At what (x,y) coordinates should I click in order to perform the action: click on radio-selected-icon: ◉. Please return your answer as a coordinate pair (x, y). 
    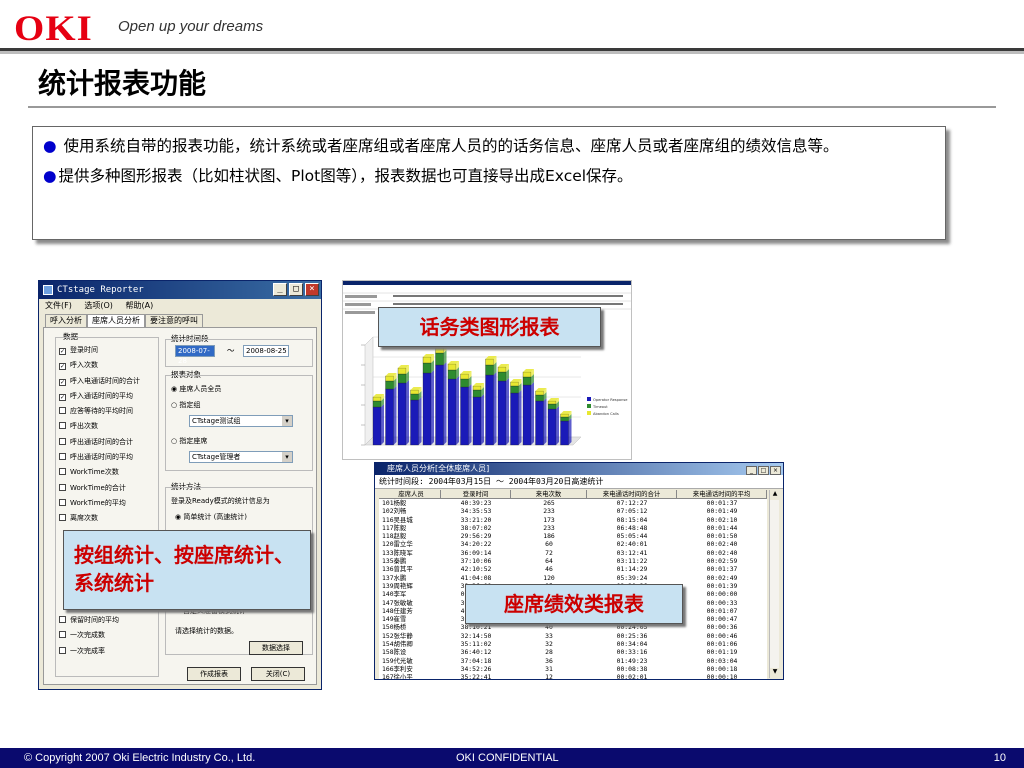
    Looking at the image, I should click on (178, 517).